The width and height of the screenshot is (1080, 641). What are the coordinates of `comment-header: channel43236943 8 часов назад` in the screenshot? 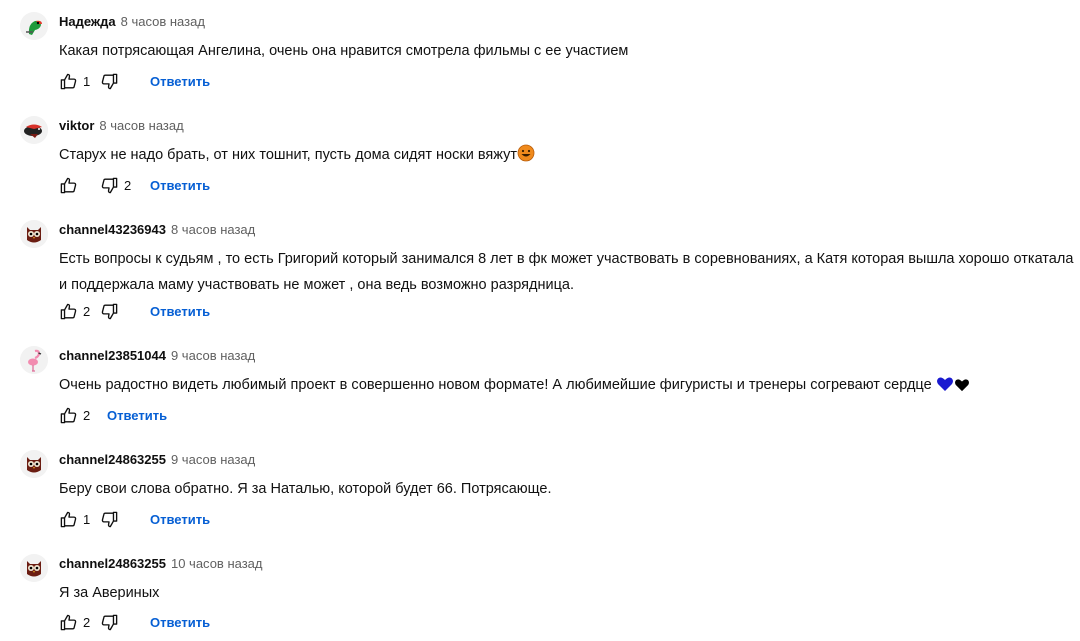 It's located at (157, 230).